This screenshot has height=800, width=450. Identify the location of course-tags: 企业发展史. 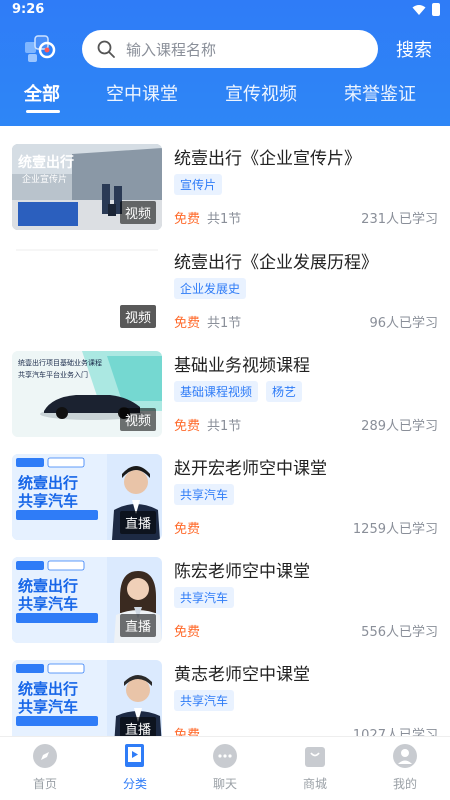
(210, 288).